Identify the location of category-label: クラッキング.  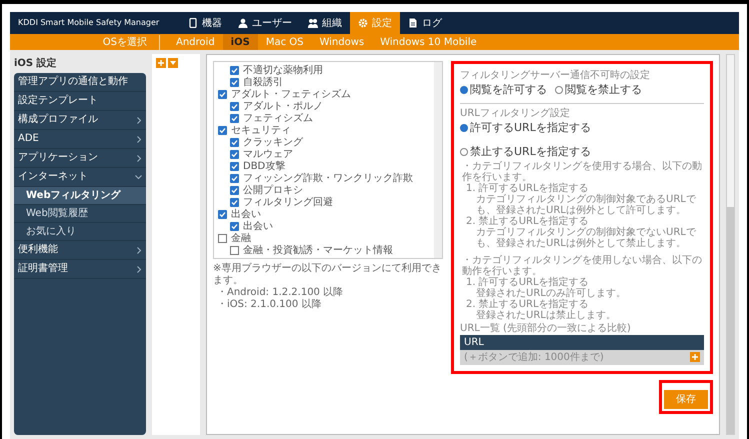
(273, 143).